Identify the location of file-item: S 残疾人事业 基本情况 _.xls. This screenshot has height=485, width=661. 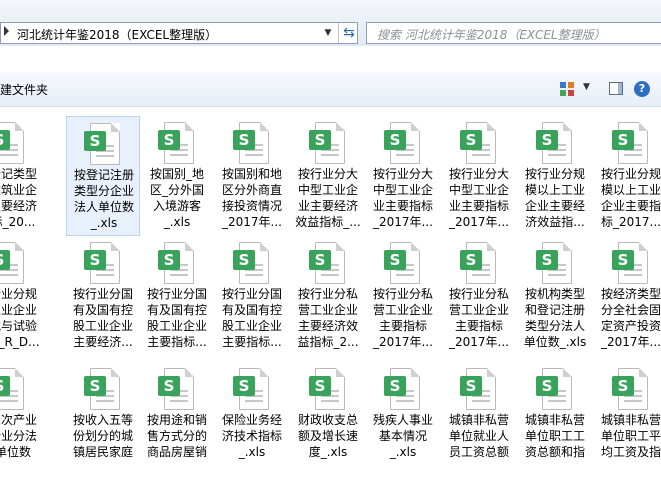
(403, 422).